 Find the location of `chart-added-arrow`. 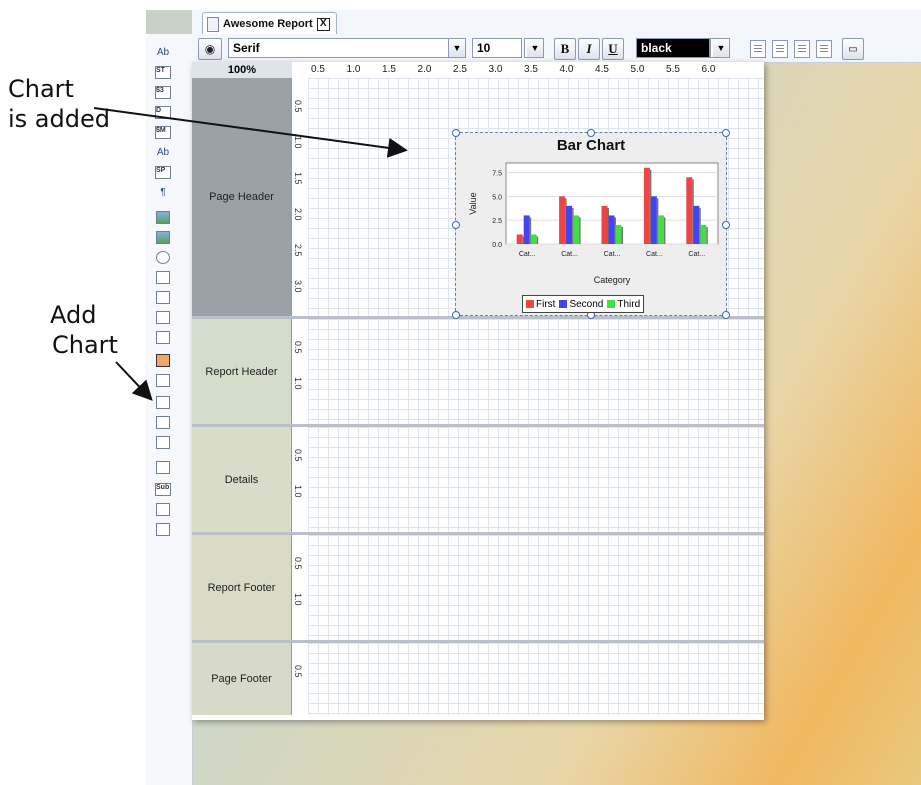

chart-added-arrow is located at coordinates (250, 132).